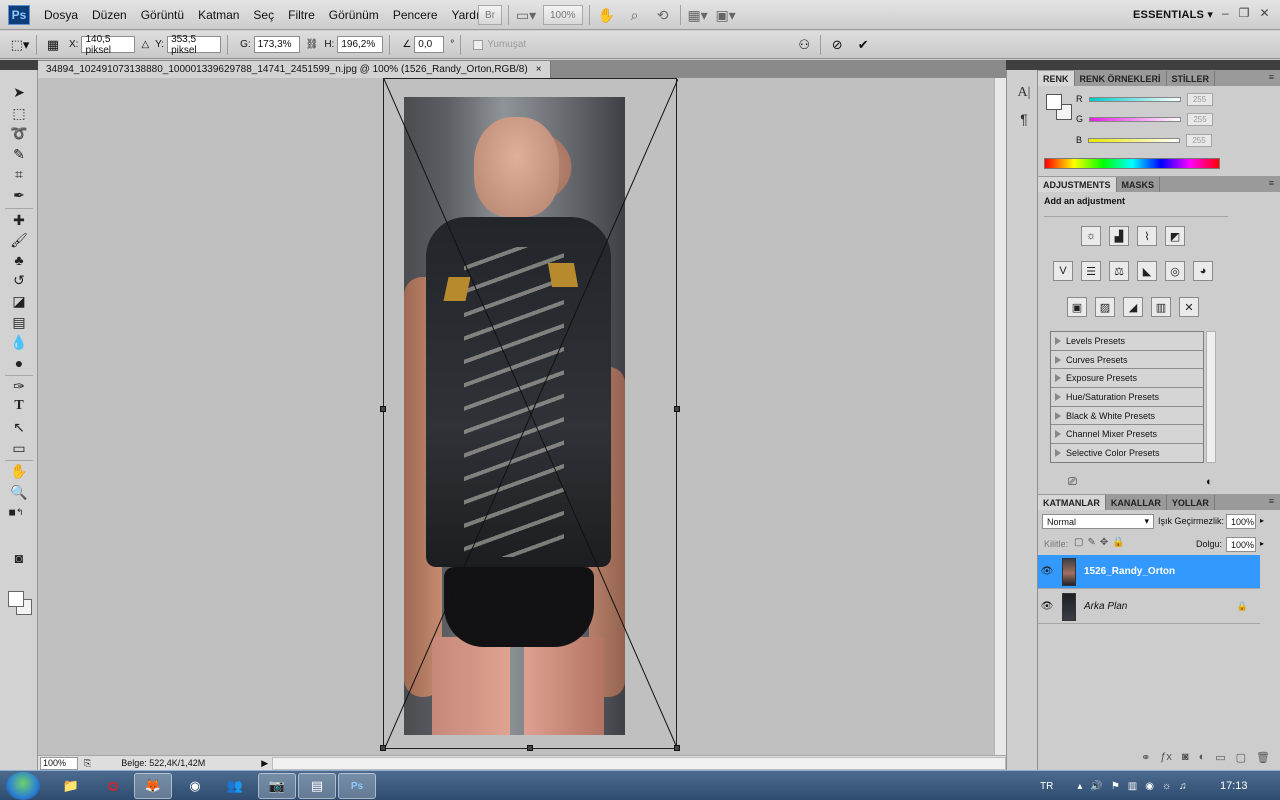 This screenshot has width=1280, height=800. What do you see at coordinates (1119, 236) in the screenshot?
I see `levels-icon: ▟` at bounding box center [1119, 236].